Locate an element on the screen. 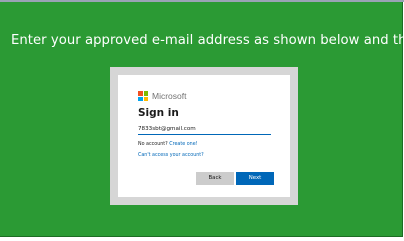  brand-name: Microsoft is located at coordinates (169, 96).